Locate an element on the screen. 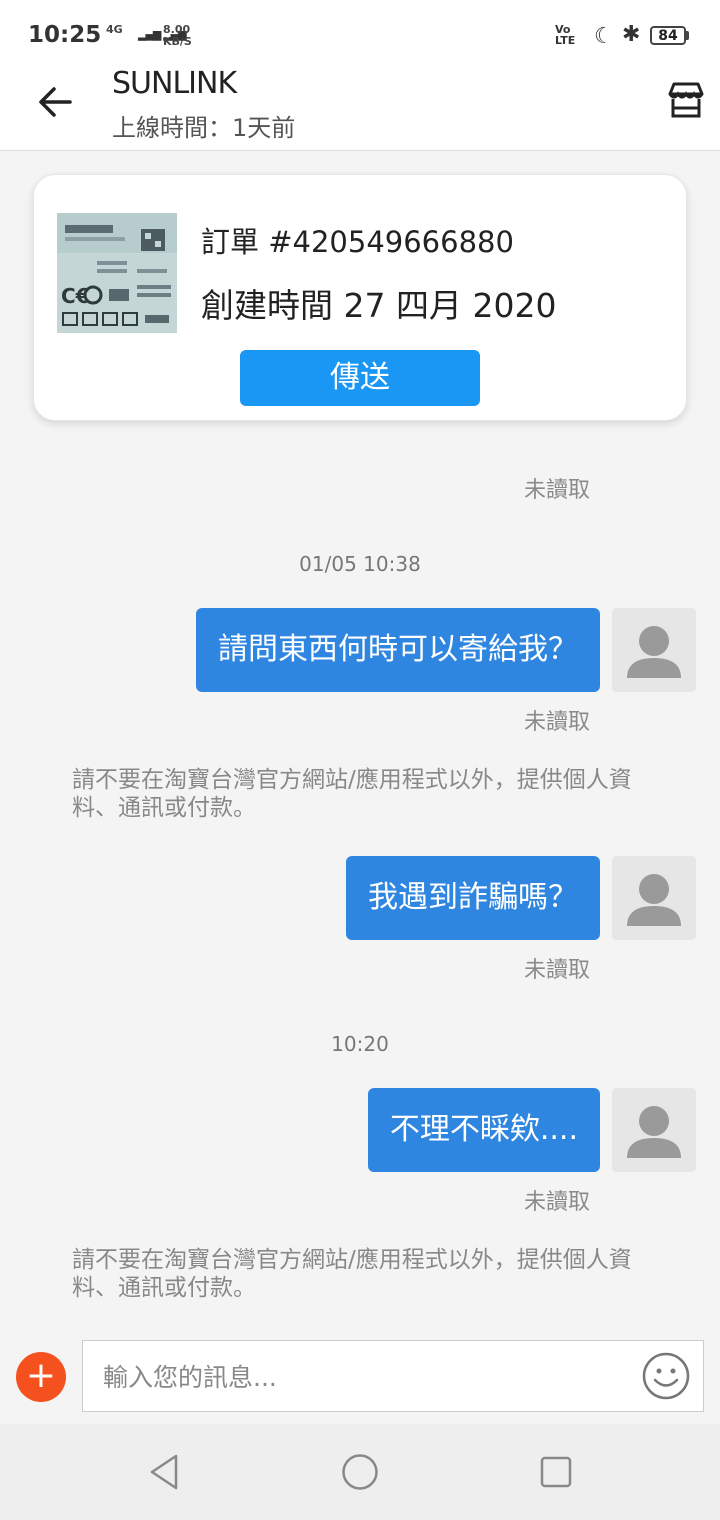 This screenshot has height=1520, width=720. battery-icon: 84 is located at coordinates (668, 35).